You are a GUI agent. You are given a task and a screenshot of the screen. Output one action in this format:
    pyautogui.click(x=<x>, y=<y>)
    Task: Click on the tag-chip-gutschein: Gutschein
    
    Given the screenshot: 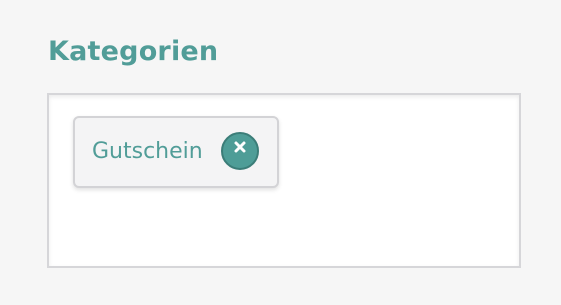 What is the action you would take?
    pyautogui.click(x=176, y=152)
    